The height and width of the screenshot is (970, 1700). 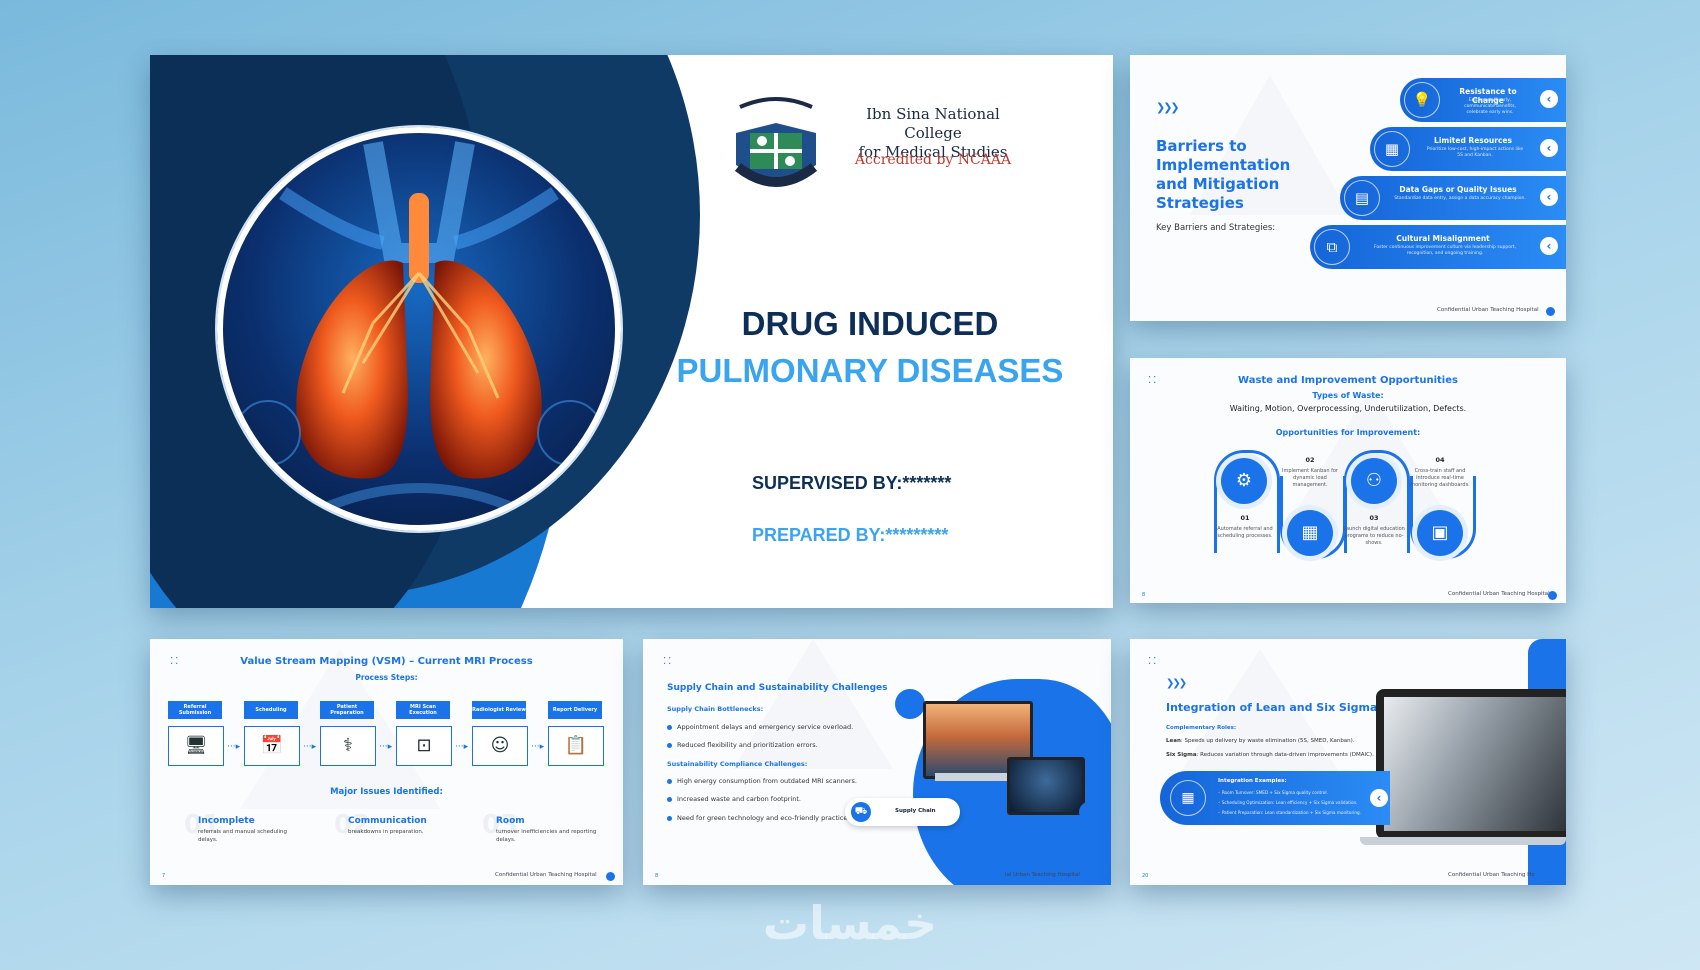 What do you see at coordinates (1471, 764) in the screenshot?
I see `laptop-frame` at bounding box center [1471, 764].